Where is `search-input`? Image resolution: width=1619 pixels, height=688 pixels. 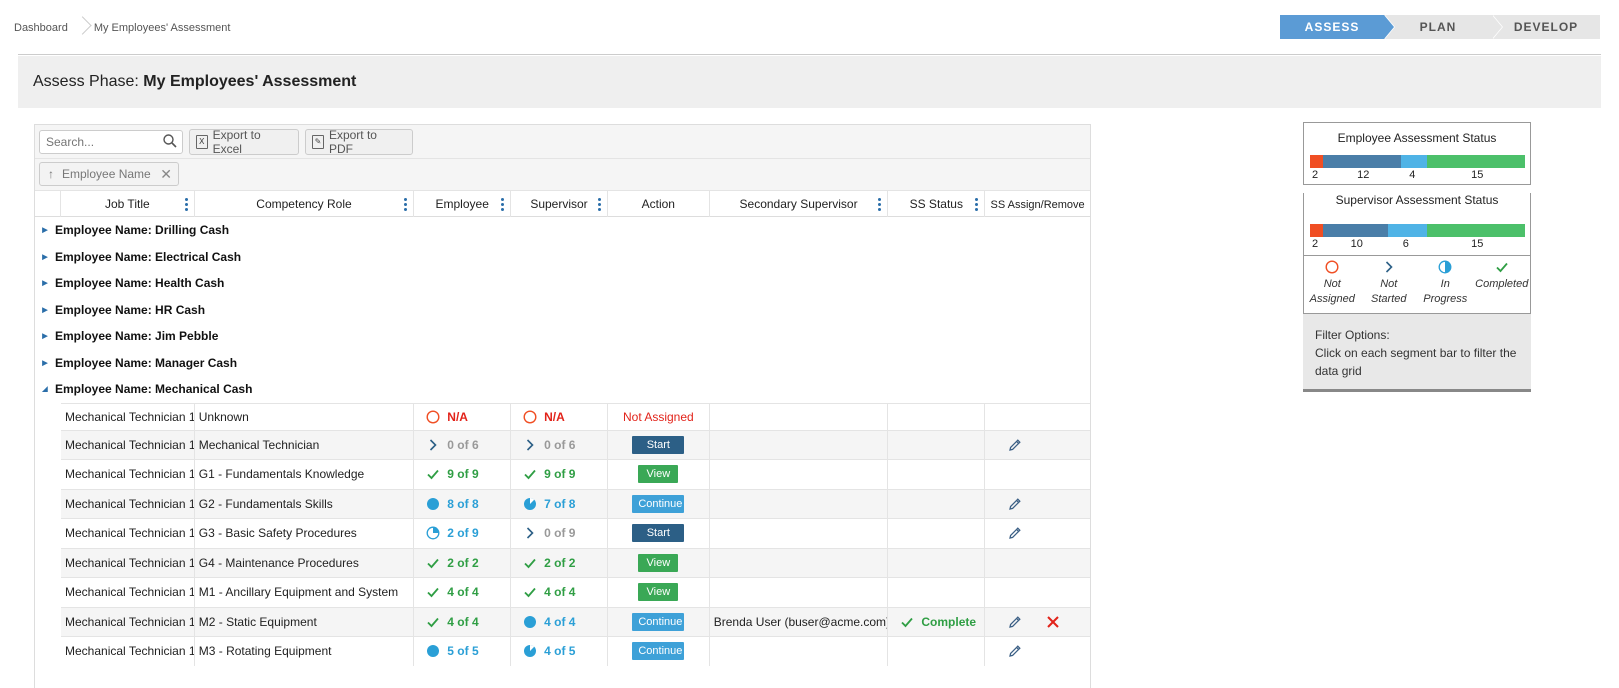
search-input is located at coordinates (111, 142).